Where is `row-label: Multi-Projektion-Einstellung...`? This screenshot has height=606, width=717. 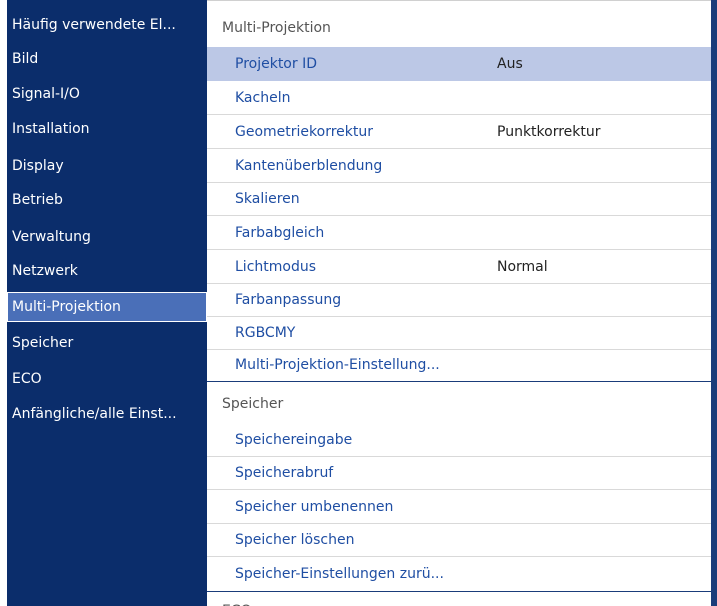
row-label: Multi-Projektion-Einstellung... is located at coordinates (337, 365).